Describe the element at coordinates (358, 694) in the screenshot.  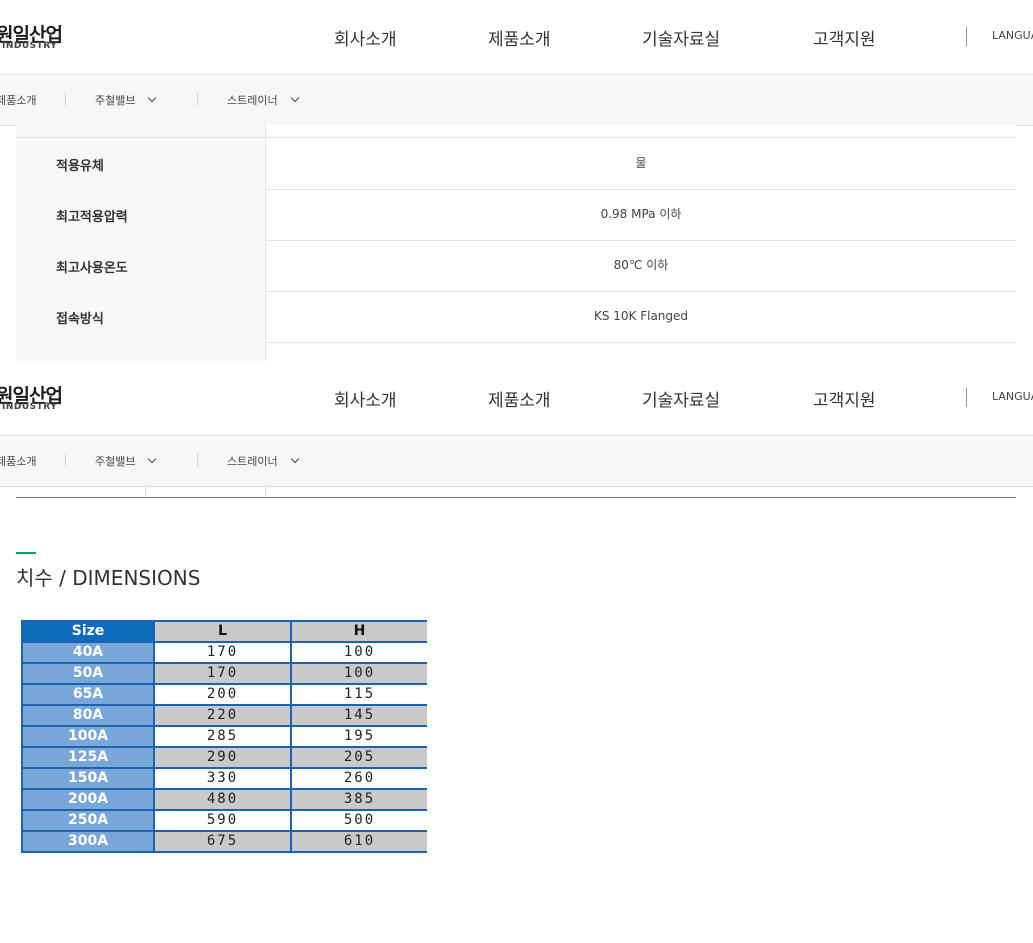
I see `h-value-cell: 115` at that location.